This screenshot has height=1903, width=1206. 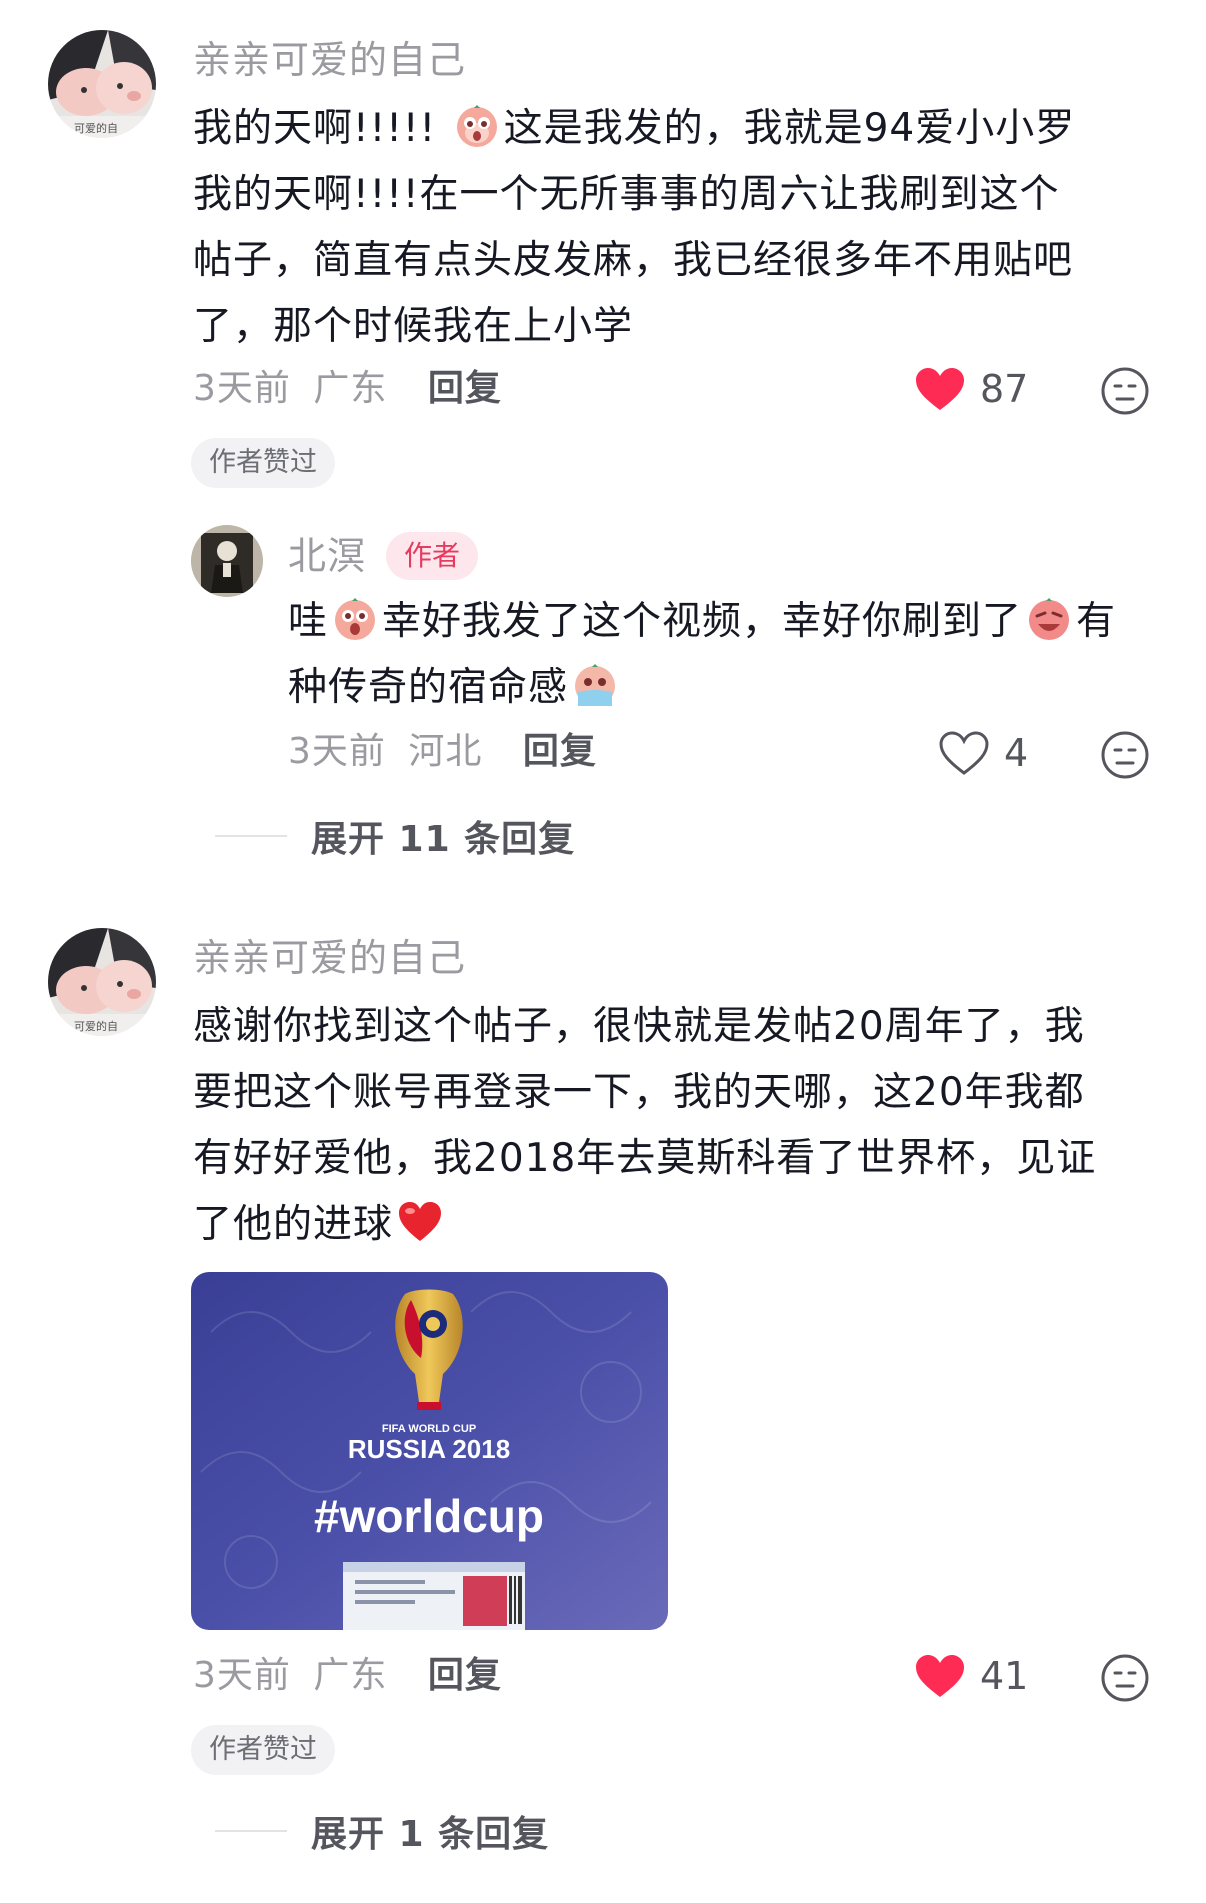 I want to click on expand-replies-button: 展开 1 条回复, so click(x=382, y=1831).